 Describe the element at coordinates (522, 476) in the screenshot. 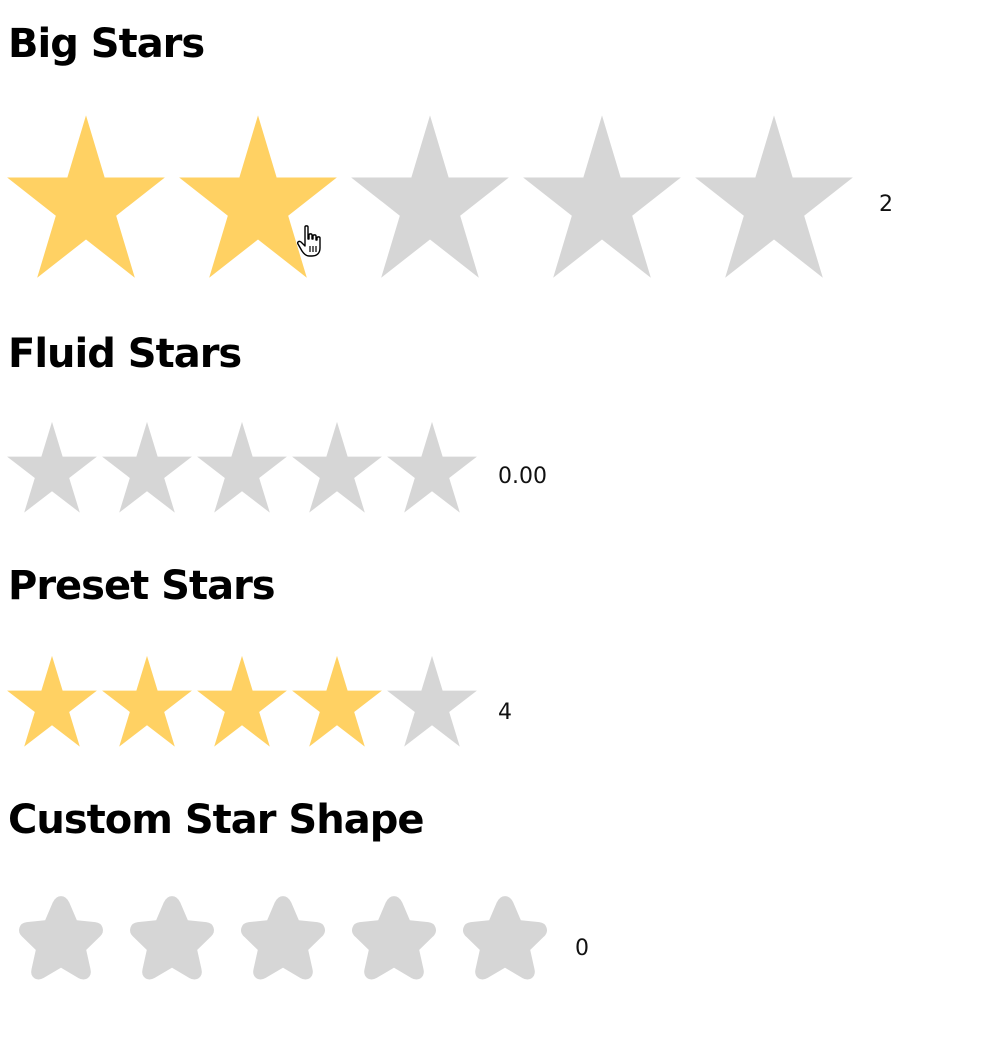

I see `fluid-stars-value: 0.00` at that location.